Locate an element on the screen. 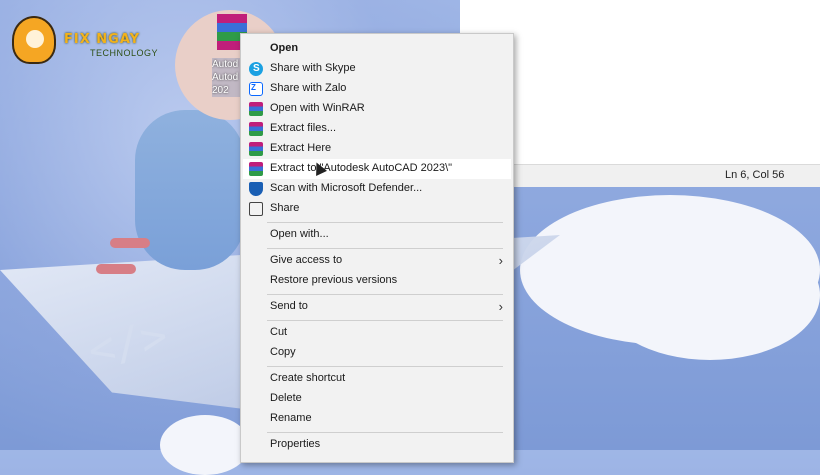 This screenshot has width=820, height=475. skype-icon: S is located at coordinates (256, 69).